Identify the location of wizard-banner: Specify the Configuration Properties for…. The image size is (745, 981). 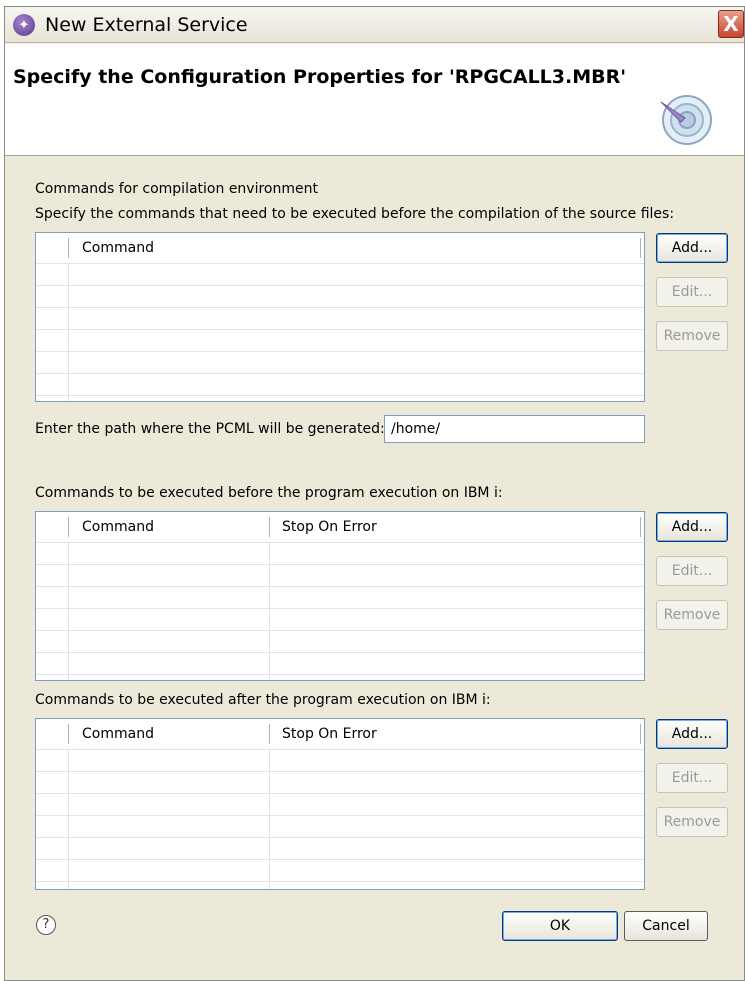
(374, 100).